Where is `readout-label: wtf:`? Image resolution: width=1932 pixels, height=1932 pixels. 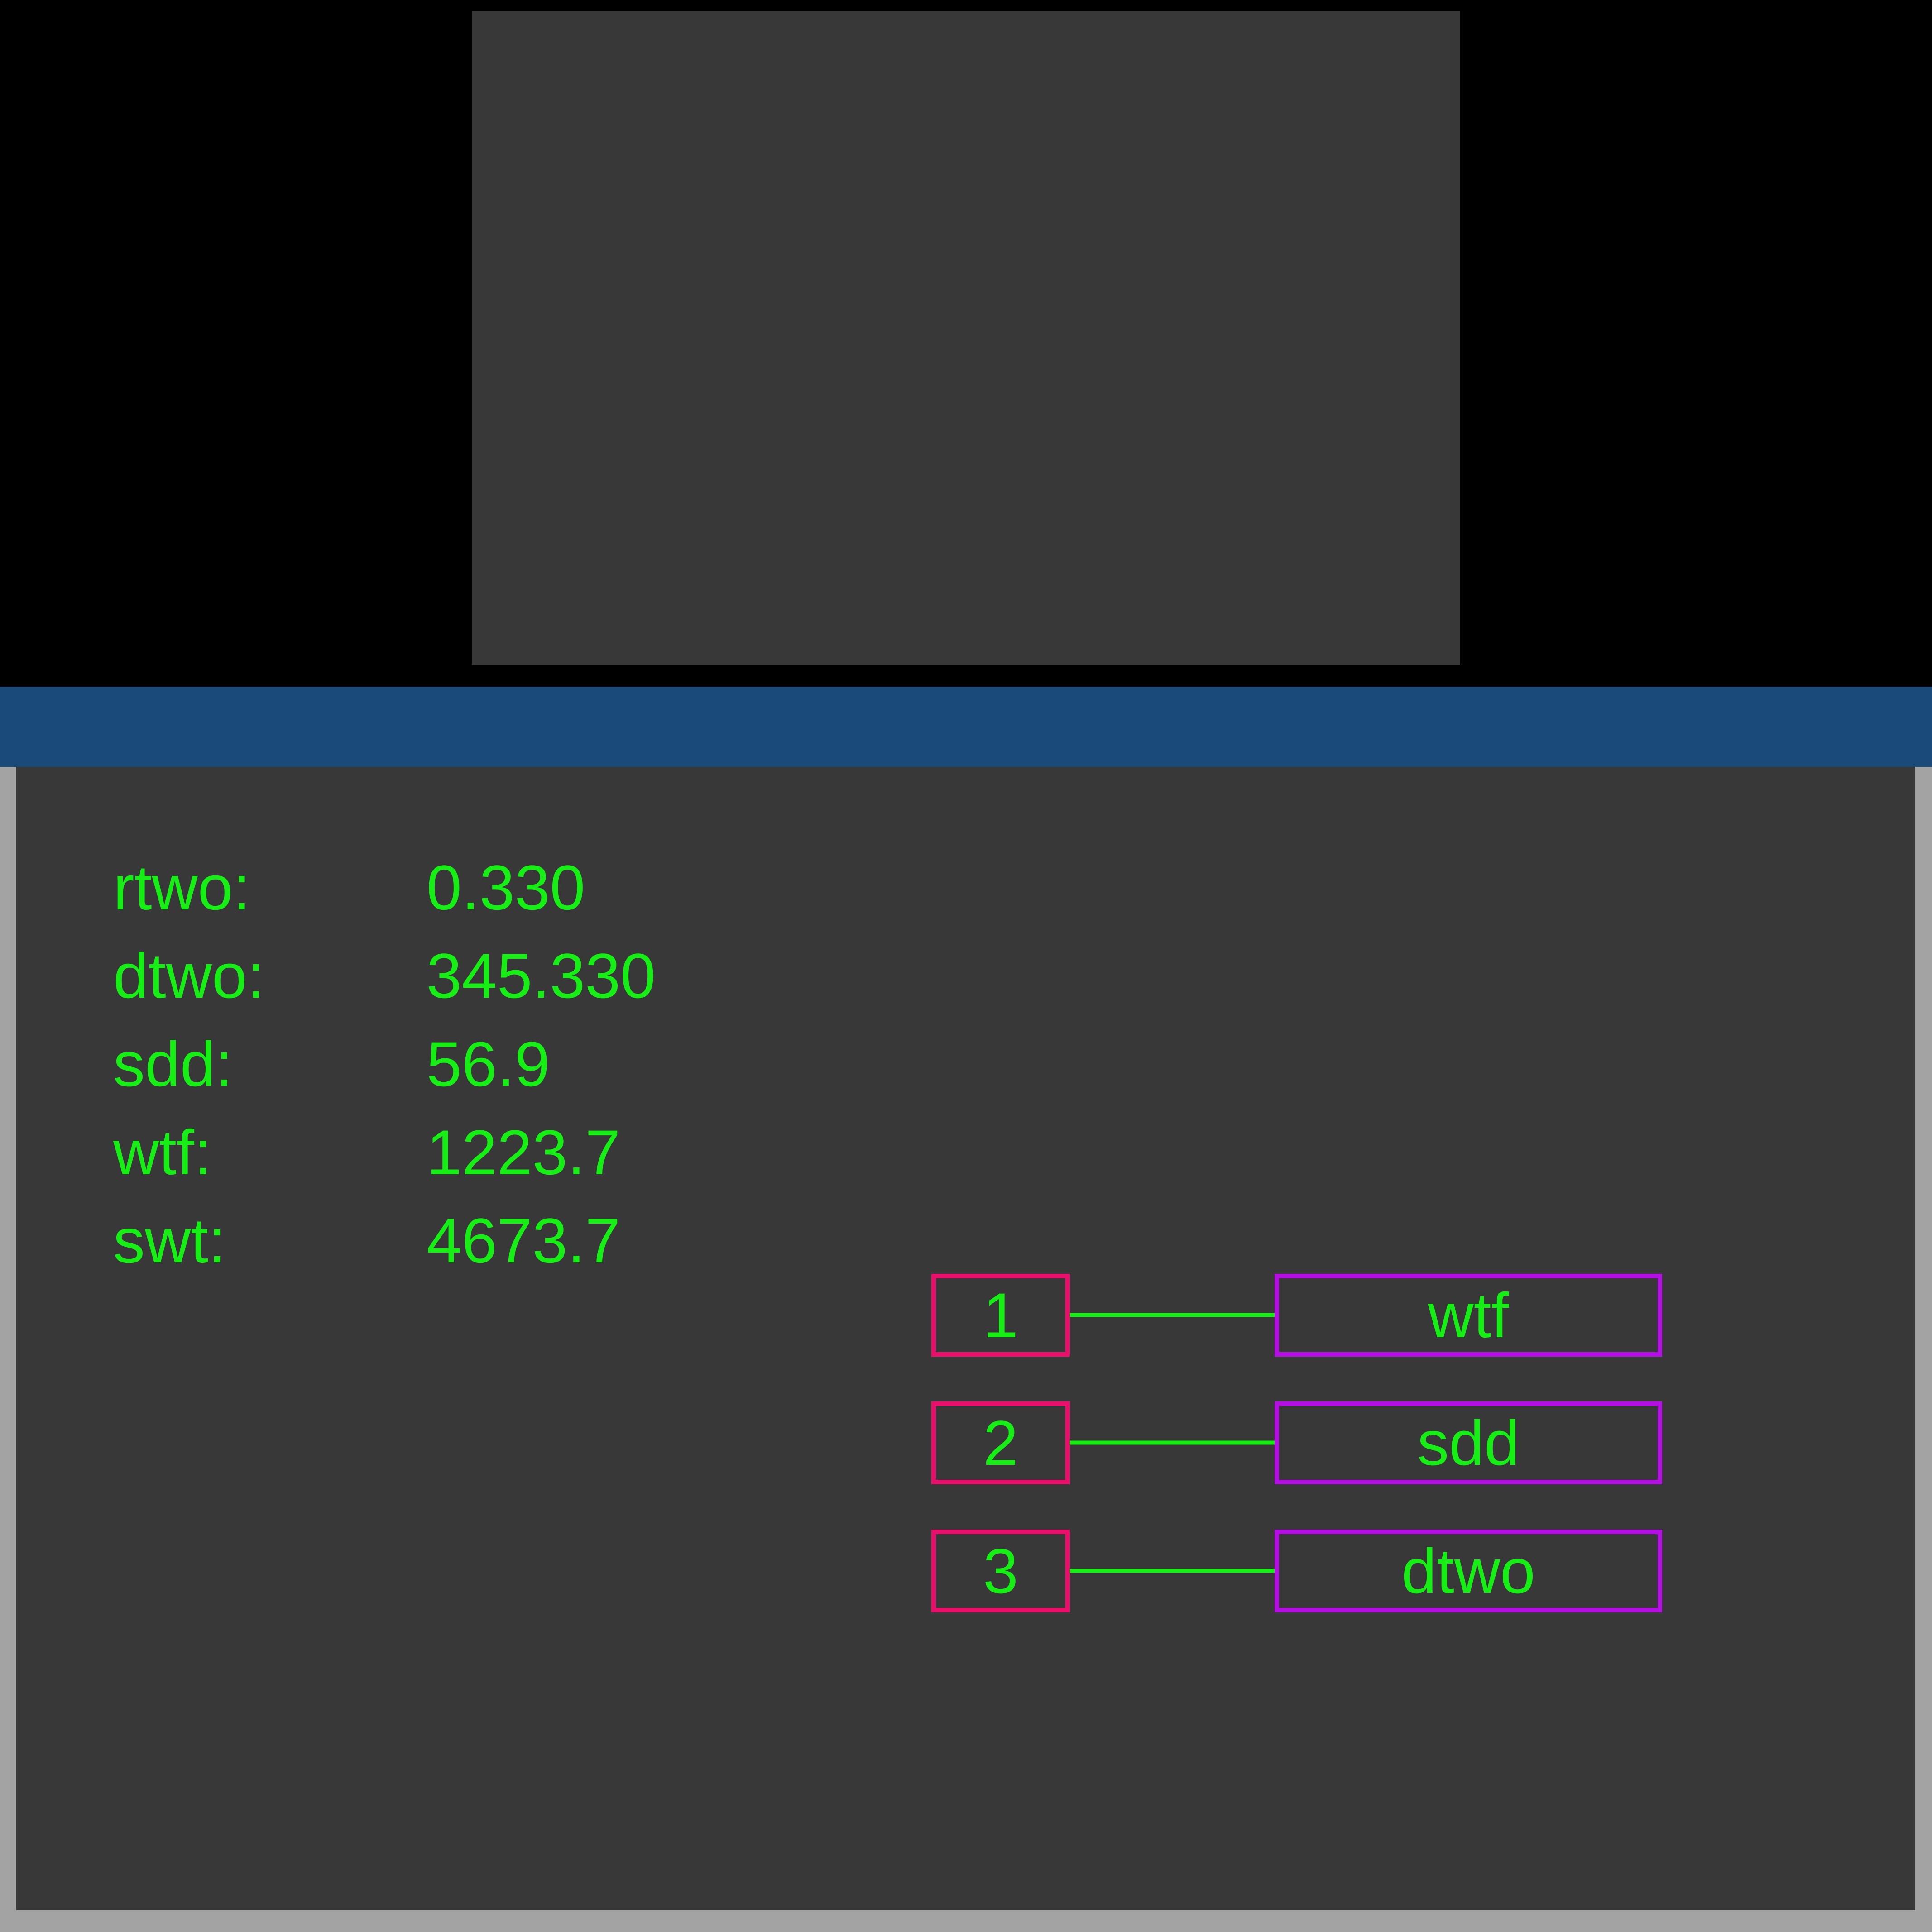
readout-label: wtf: is located at coordinates (162, 1152).